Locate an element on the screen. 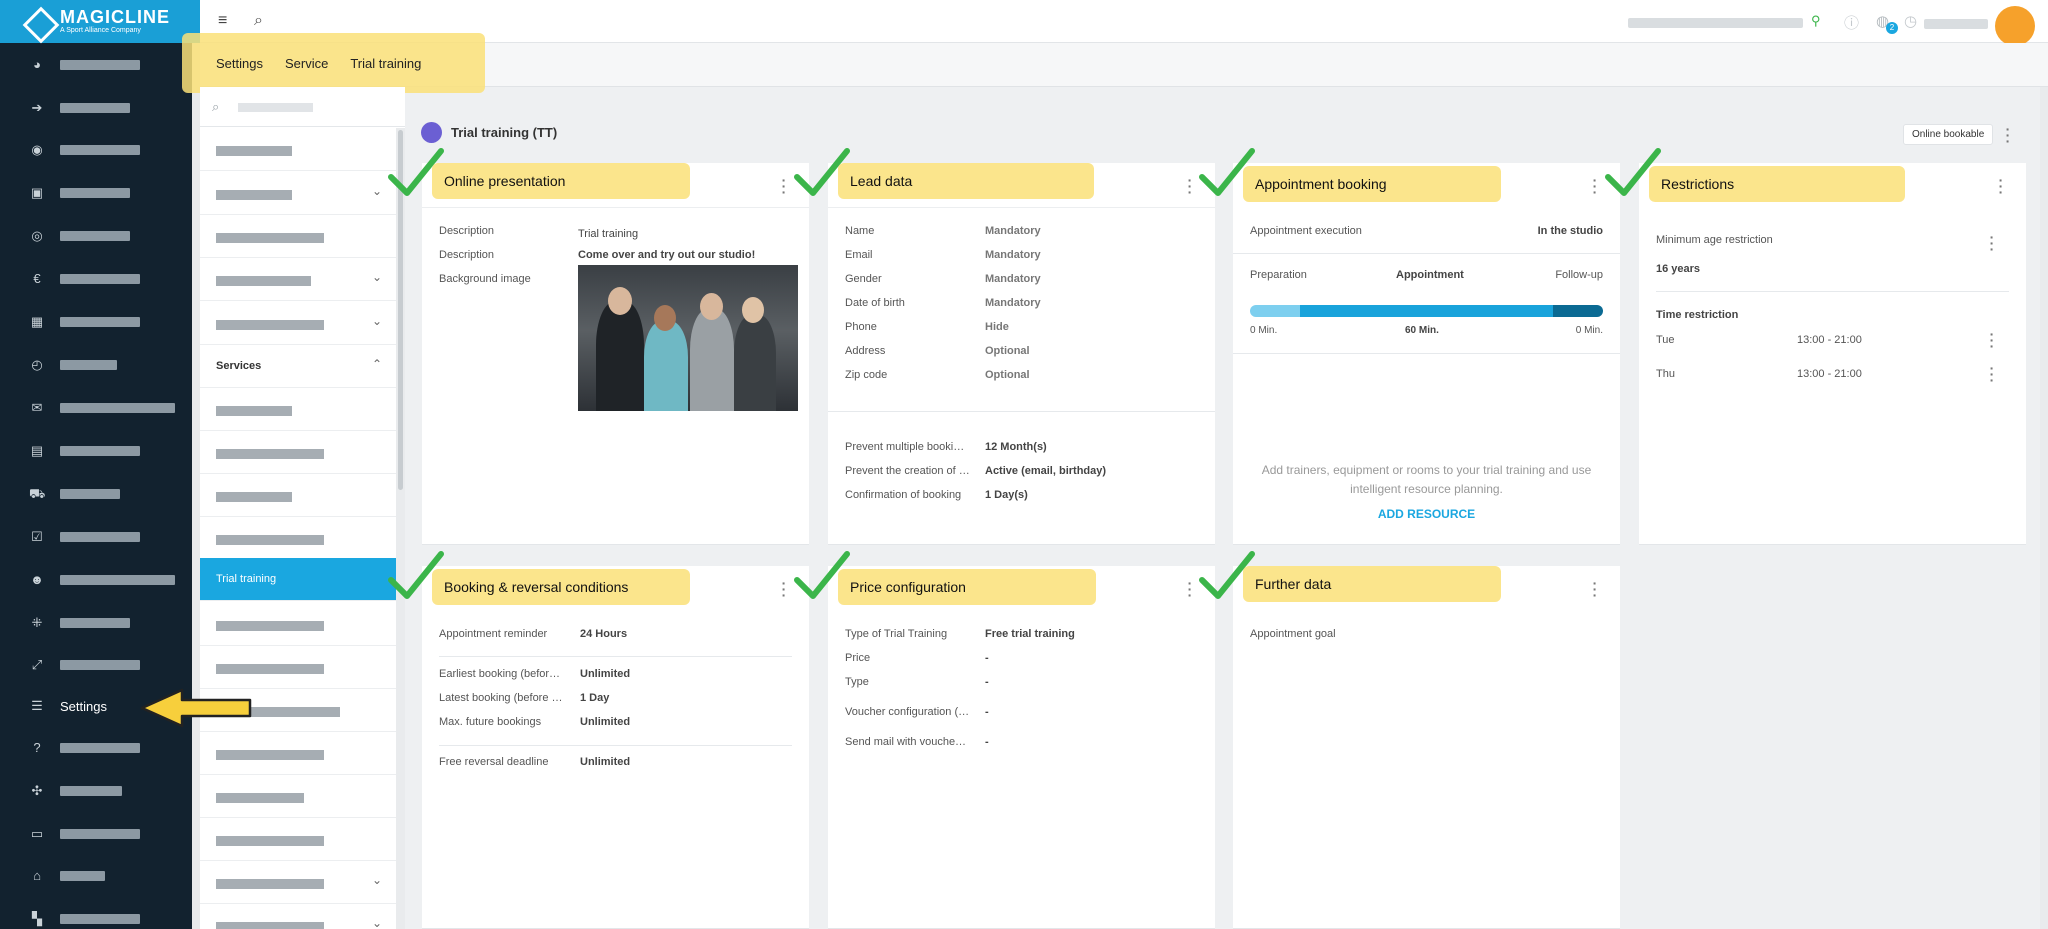 The width and height of the screenshot is (2048, 929). nav-item-store: ⌂ is located at coordinates (96, 876).